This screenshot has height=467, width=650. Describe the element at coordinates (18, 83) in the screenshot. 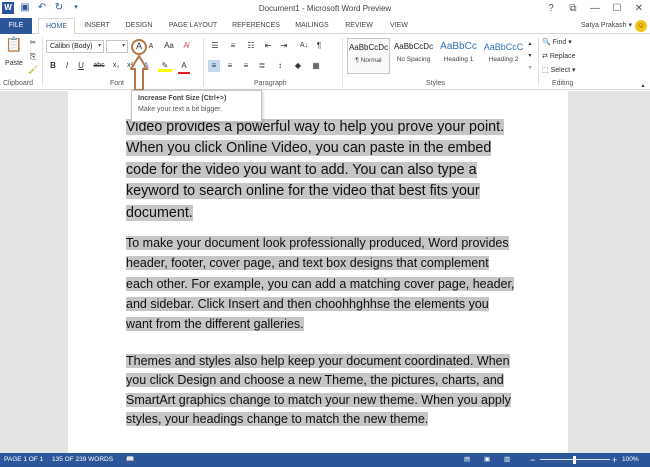

I see `clipboard-group-label: Clipboard` at that location.